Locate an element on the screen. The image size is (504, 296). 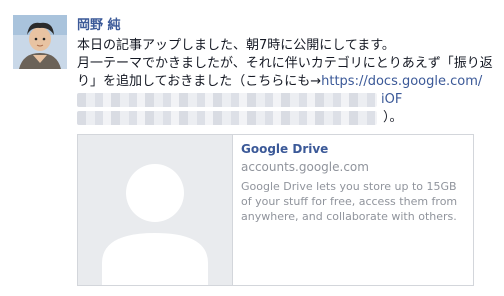
avatar-photo is located at coordinates (40, 42).